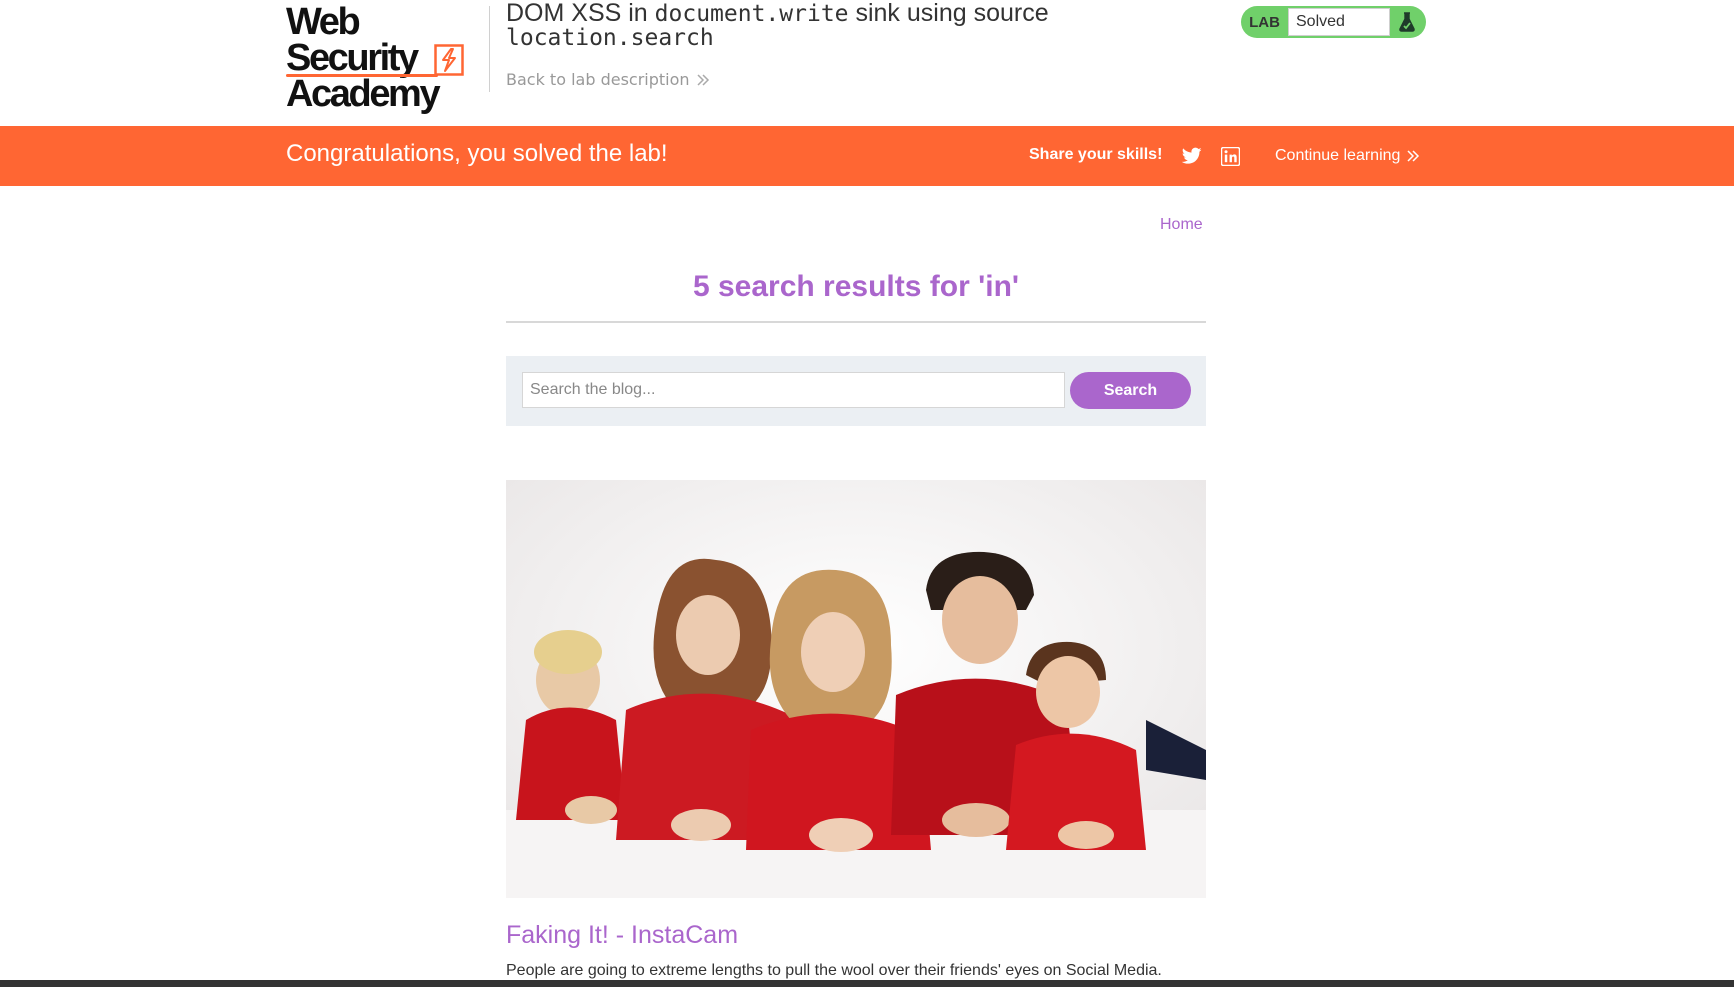 This screenshot has height=987, width=1734. I want to click on linkedin-icon, so click(1230, 156).